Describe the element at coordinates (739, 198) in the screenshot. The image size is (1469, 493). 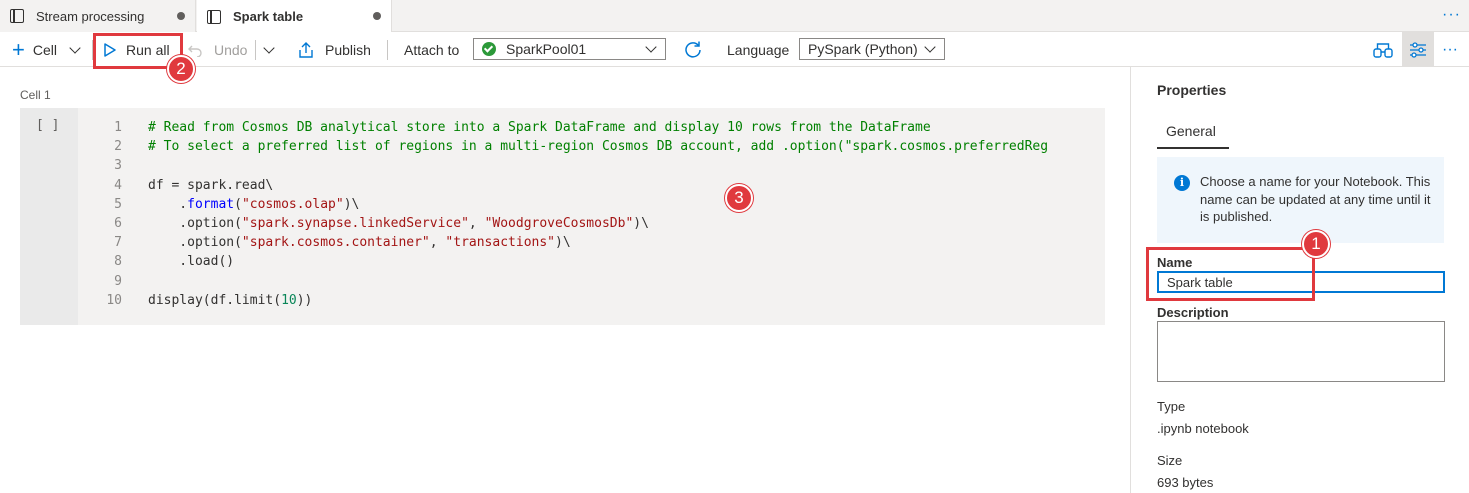
I see `callout-badge-3: 3` at that location.